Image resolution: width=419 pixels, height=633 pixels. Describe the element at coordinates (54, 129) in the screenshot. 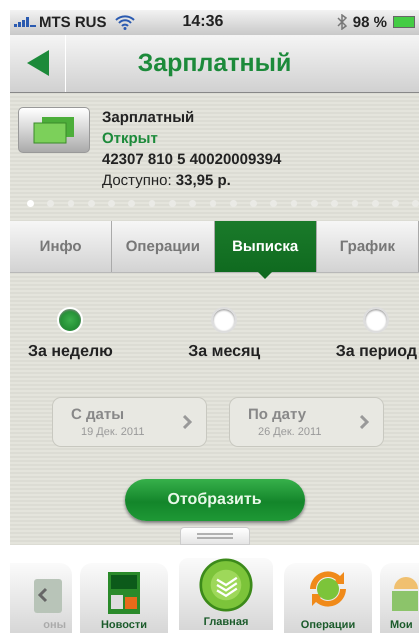

I see `banknotes-icon` at that location.